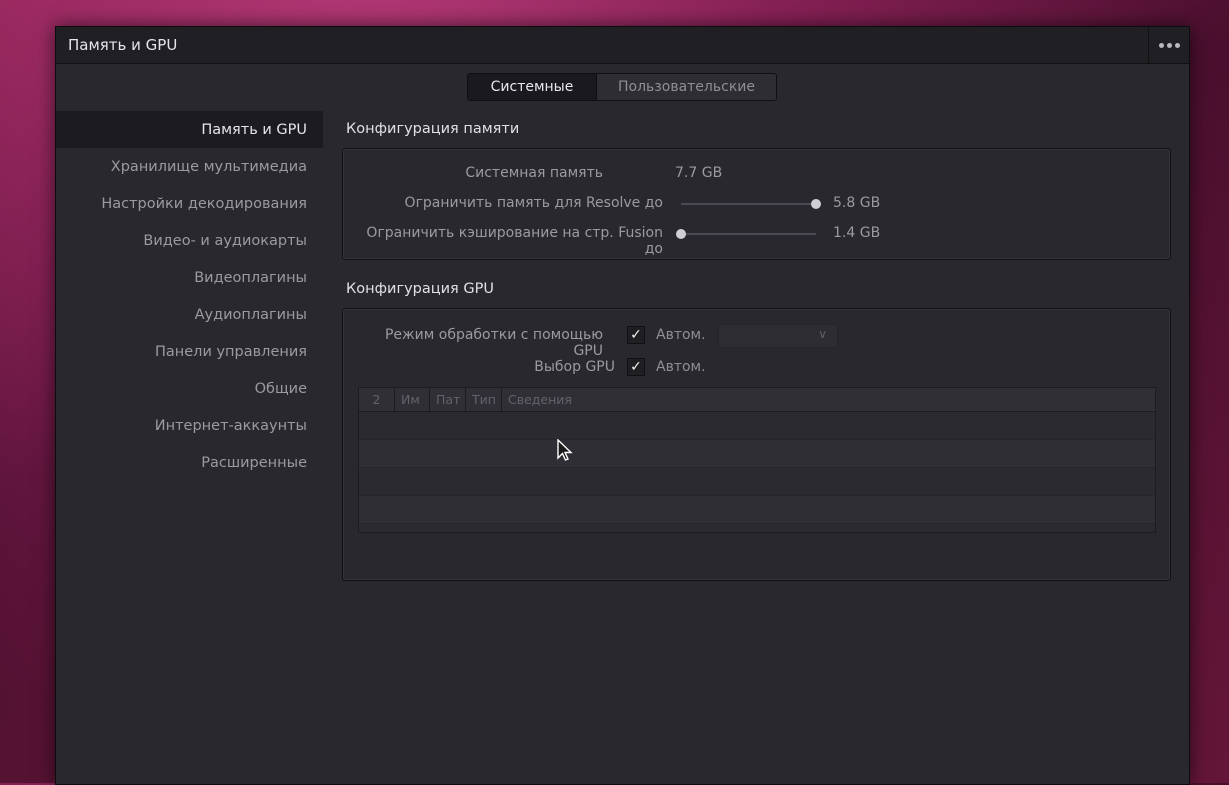 Image resolution: width=1229 pixels, height=785 pixels. Describe the element at coordinates (636, 367) in the screenshot. I see `gpu-selection-auto-checkbox: ✓` at that location.